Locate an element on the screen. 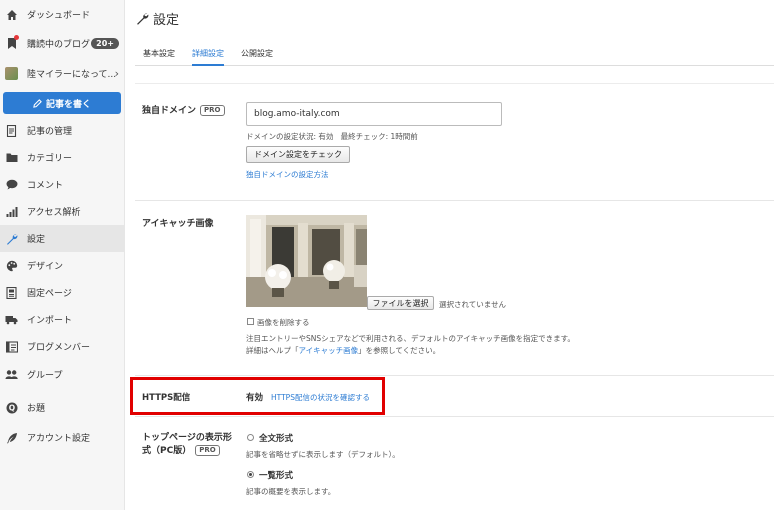 This screenshot has height=510, width=784. notification-dot is located at coordinates (16, 37).